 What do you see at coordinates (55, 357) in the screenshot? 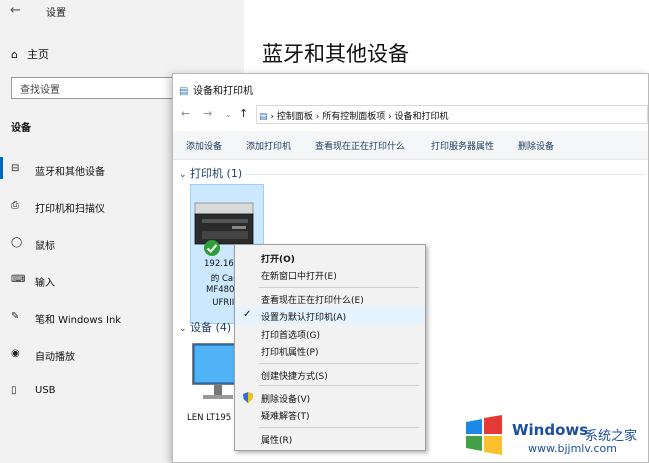
I see `nav-label: 自动播放` at bounding box center [55, 357].